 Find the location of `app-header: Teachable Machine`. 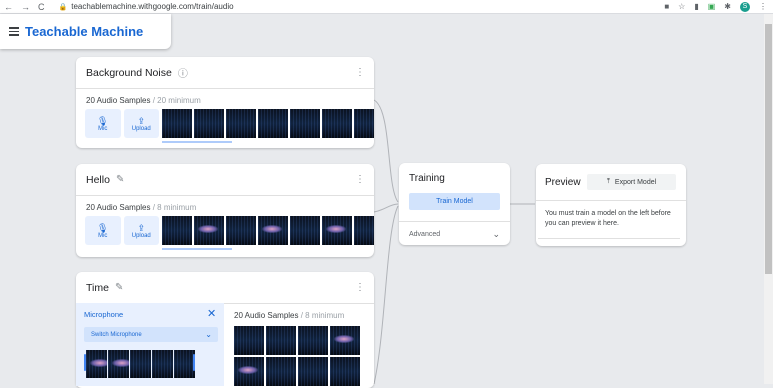

app-header: Teachable Machine is located at coordinates (85, 31).